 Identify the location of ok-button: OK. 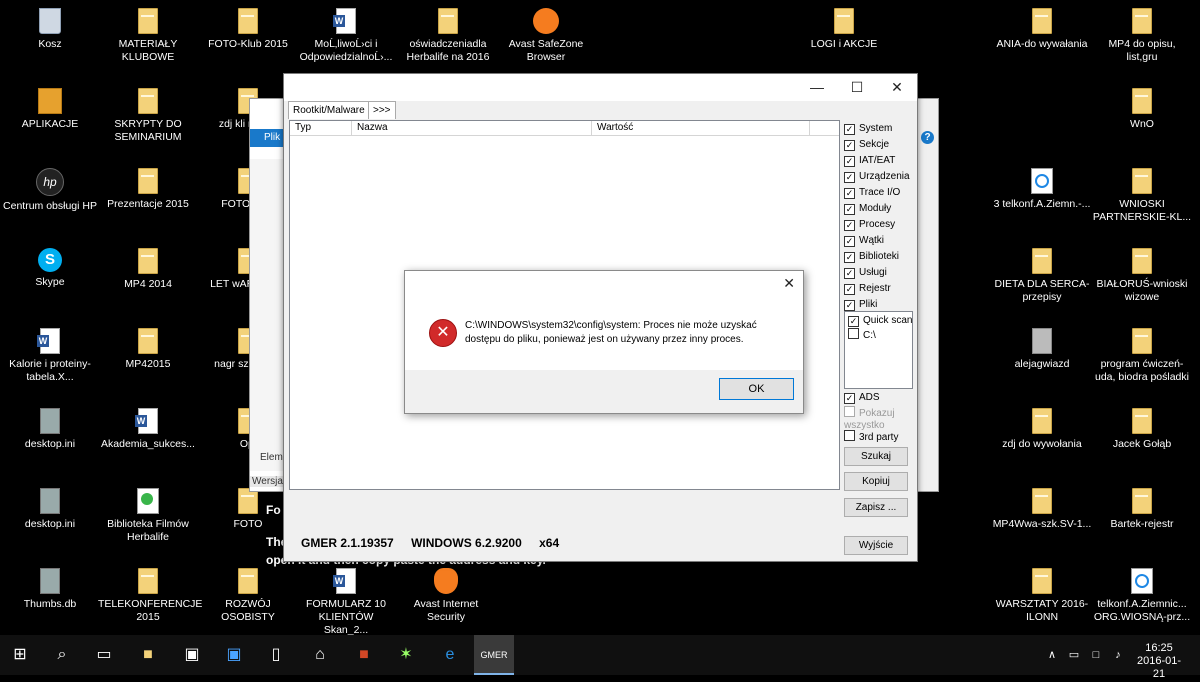
(756, 389).